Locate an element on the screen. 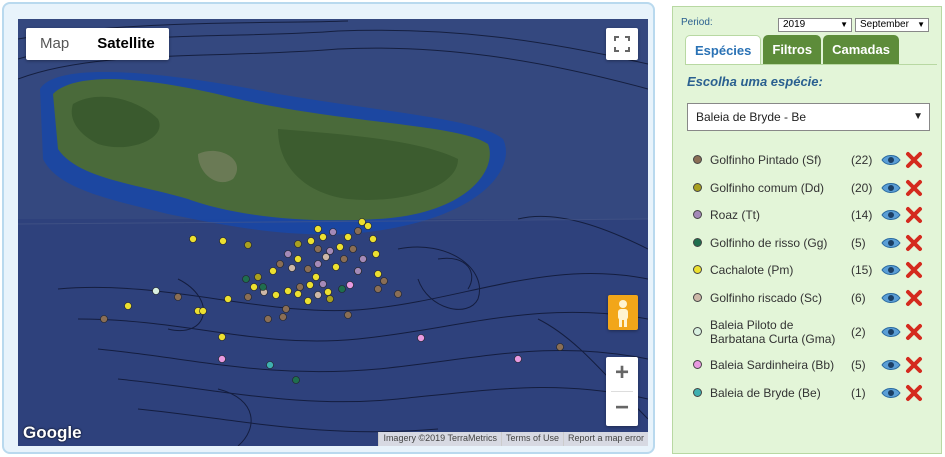  street-view-pegman-button is located at coordinates (623, 312).